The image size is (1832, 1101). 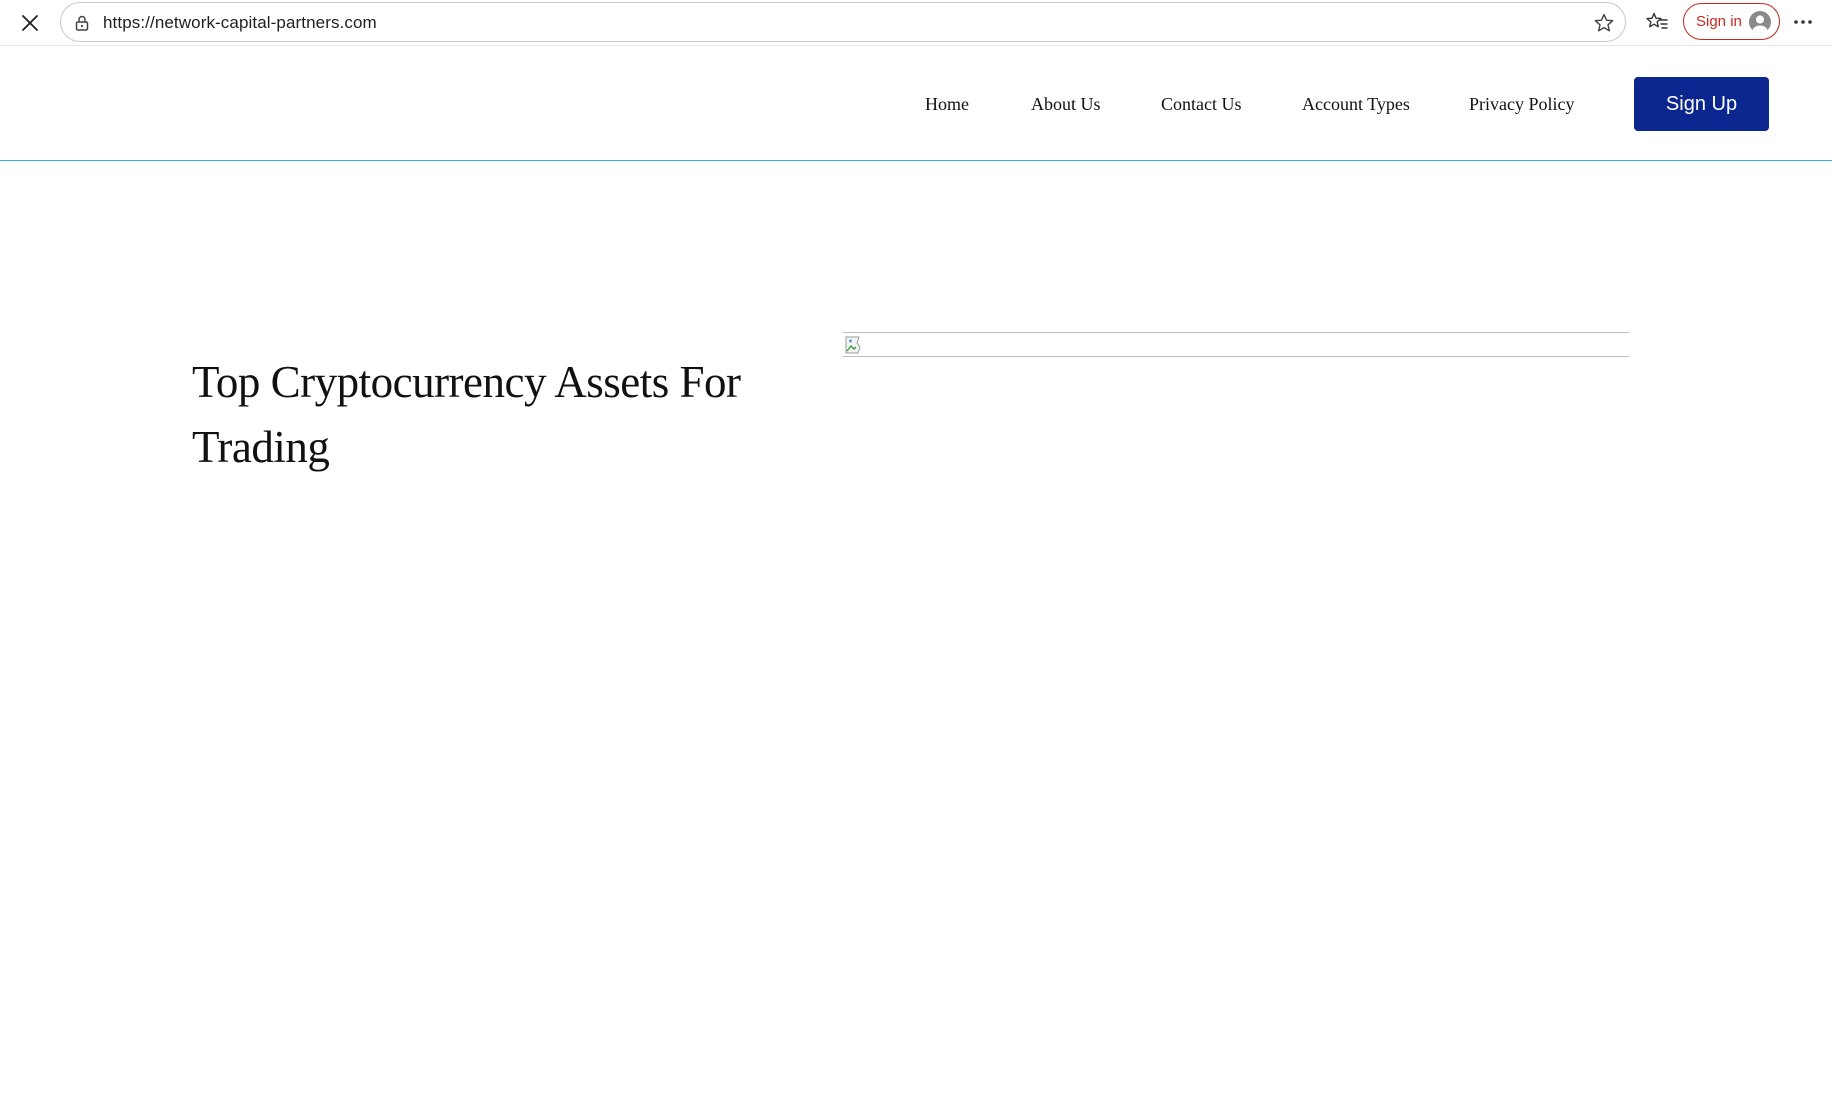 I want to click on star-icon, so click(x=1604, y=23).